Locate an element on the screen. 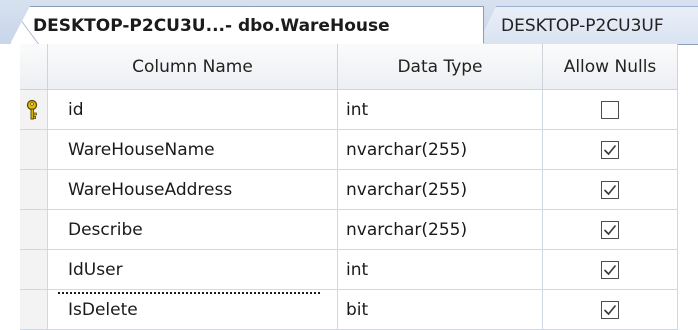 The width and height of the screenshot is (698, 330). data-type-cell: bit is located at coordinates (440, 310).